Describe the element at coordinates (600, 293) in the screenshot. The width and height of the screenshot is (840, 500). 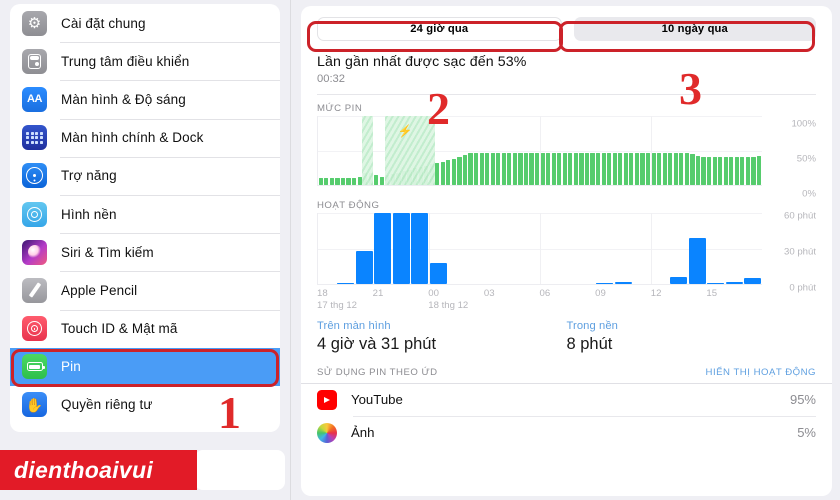
I see `x-tick-label: 09` at that location.